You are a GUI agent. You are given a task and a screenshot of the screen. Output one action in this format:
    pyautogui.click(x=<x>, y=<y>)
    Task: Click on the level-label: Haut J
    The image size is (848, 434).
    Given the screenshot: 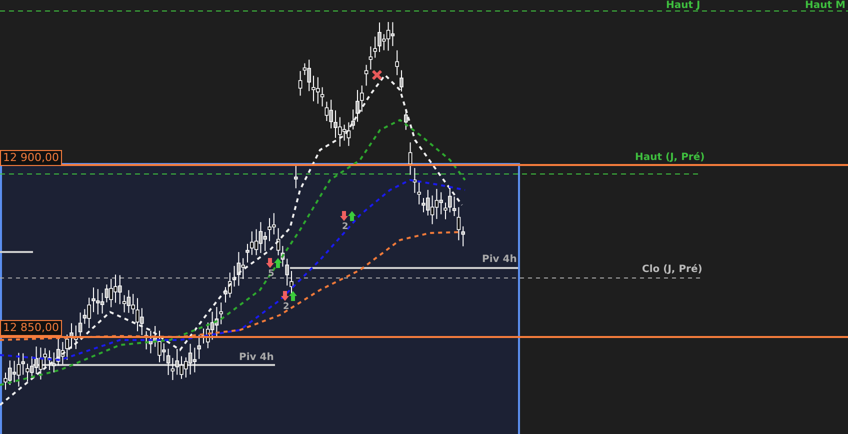 What is the action you would take?
    pyautogui.click(x=683, y=6)
    